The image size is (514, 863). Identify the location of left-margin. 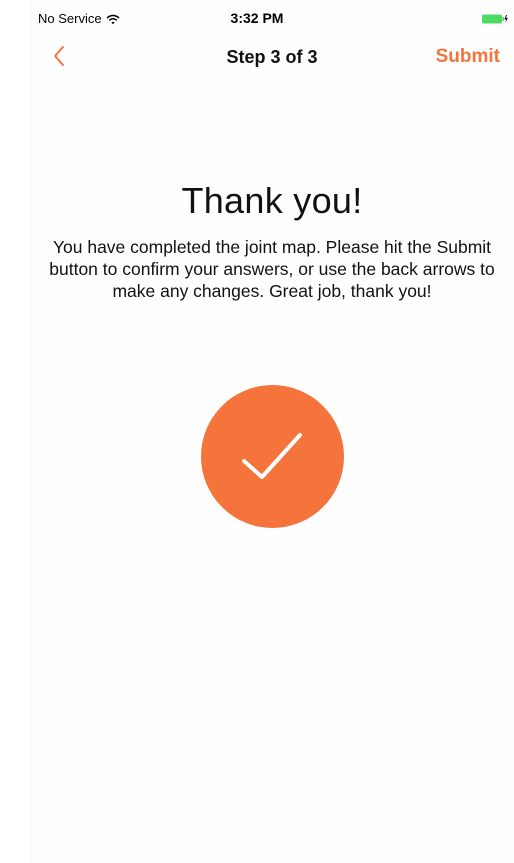
(15, 431).